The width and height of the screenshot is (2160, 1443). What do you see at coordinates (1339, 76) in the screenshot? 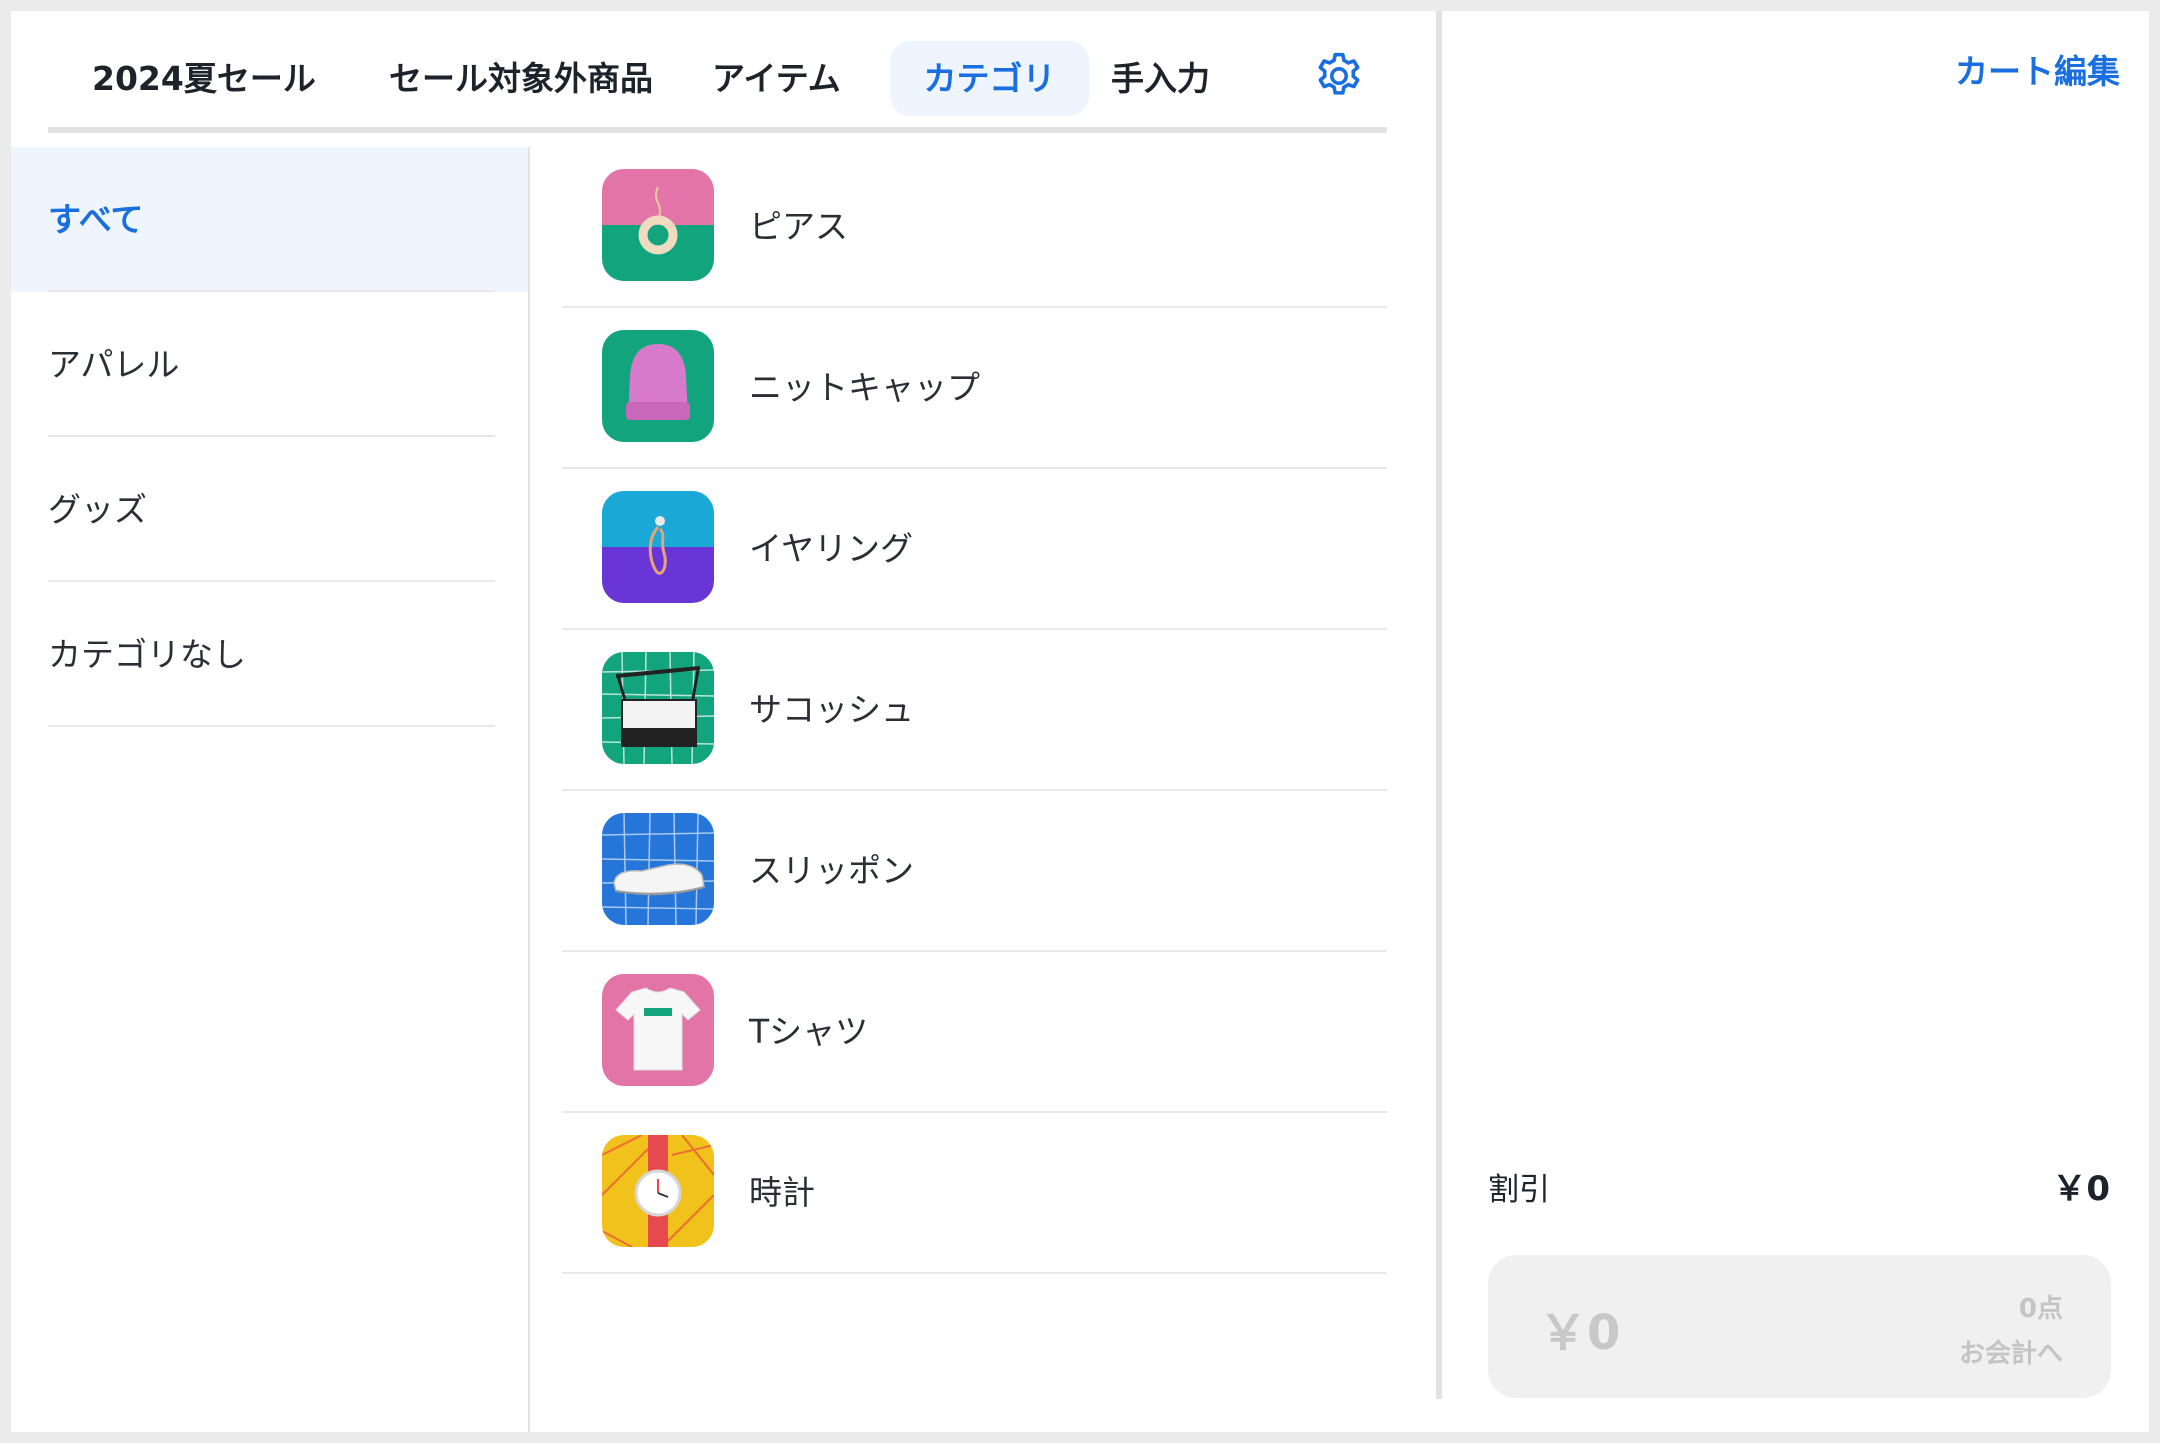
I see `gear-icon` at bounding box center [1339, 76].